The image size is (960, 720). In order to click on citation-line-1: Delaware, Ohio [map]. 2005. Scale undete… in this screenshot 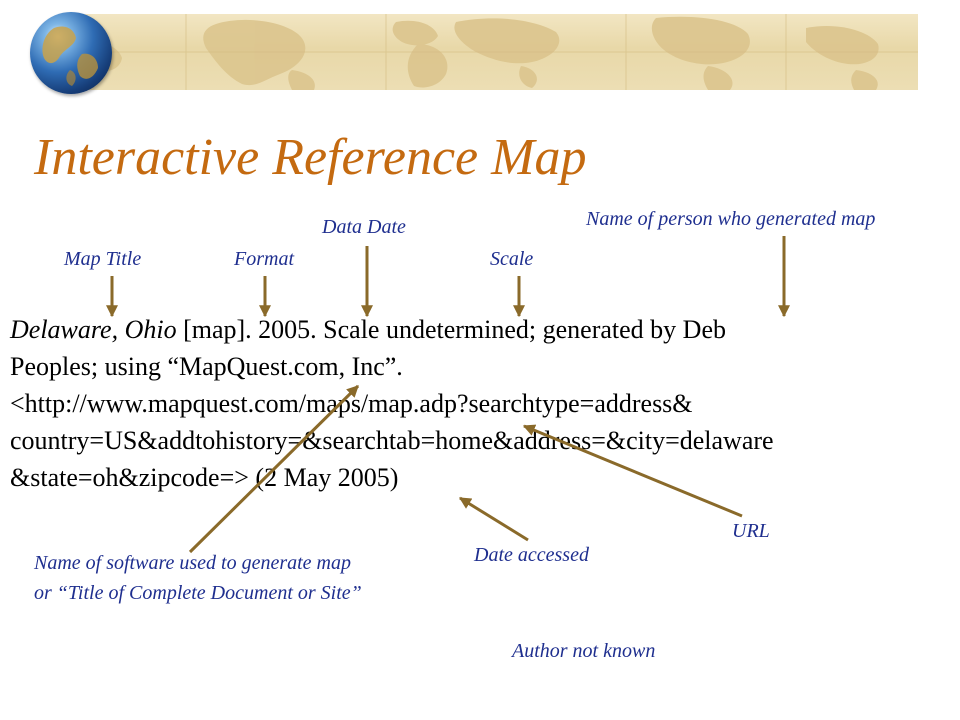, I will do `click(482, 329)`.